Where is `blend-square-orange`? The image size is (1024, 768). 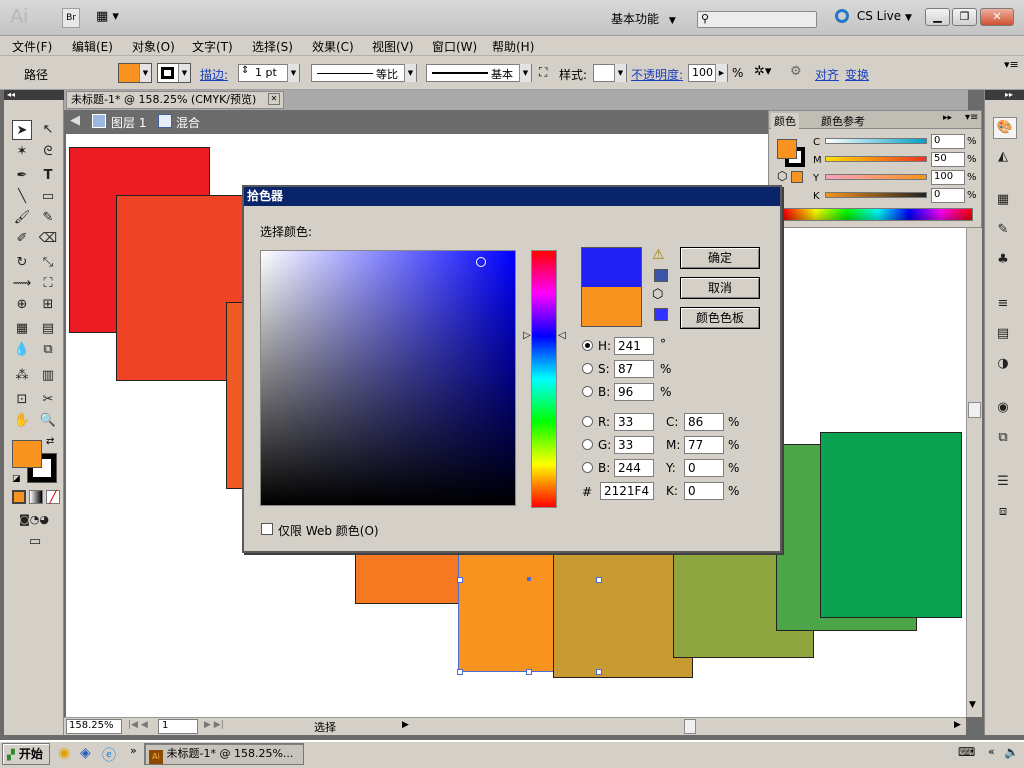 blend-square-orange is located at coordinates (410, 578).